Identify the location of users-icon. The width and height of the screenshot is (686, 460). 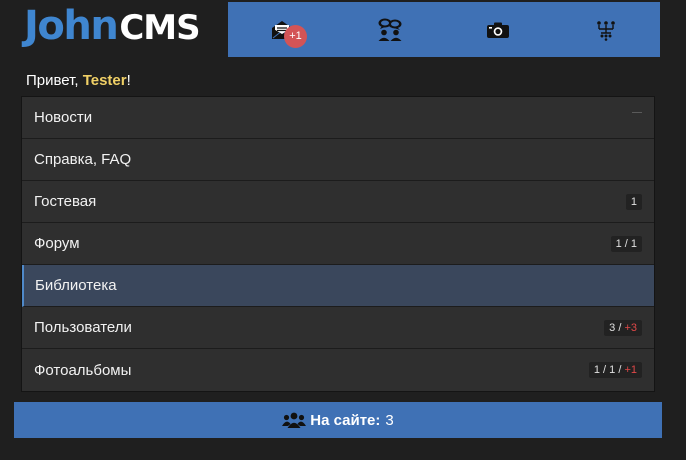
(294, 420).